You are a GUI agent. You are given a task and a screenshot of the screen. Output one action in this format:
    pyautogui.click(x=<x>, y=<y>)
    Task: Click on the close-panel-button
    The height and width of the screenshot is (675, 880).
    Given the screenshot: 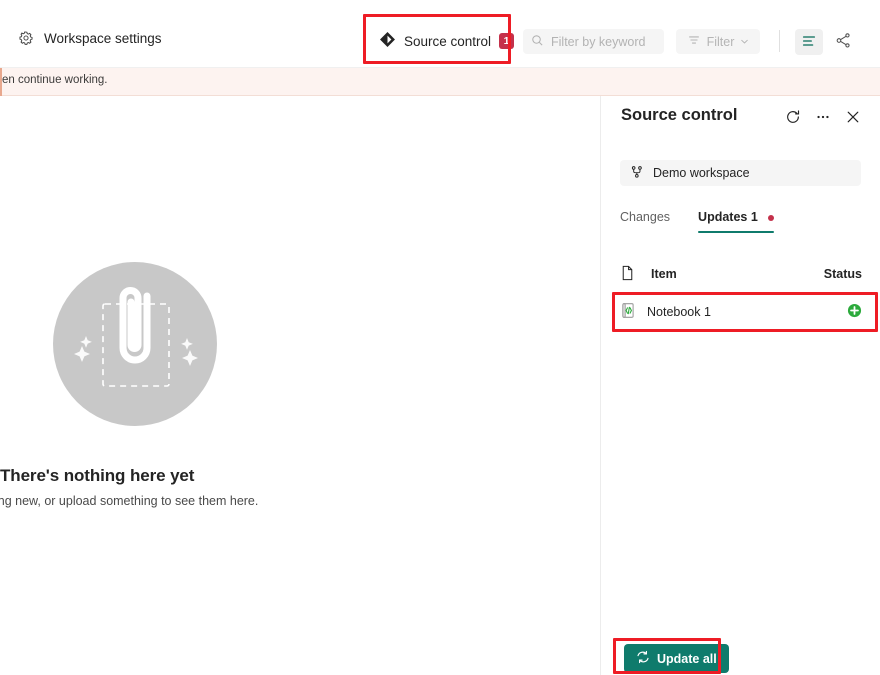 What is the action you would take?
    pyautogui.click(x=853, y=118)
    